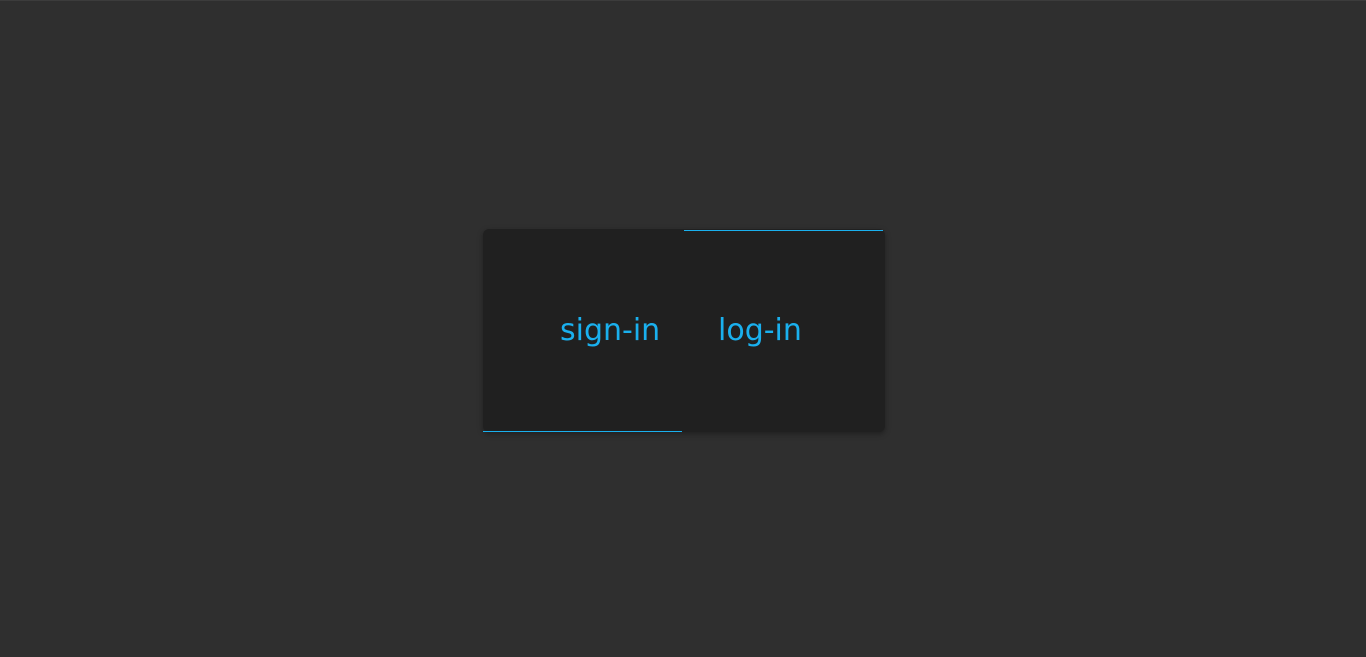 This screenshot has height=657, width=1366. I want to click on auth-switch-card: sign-in log-in, so click(684, 330).